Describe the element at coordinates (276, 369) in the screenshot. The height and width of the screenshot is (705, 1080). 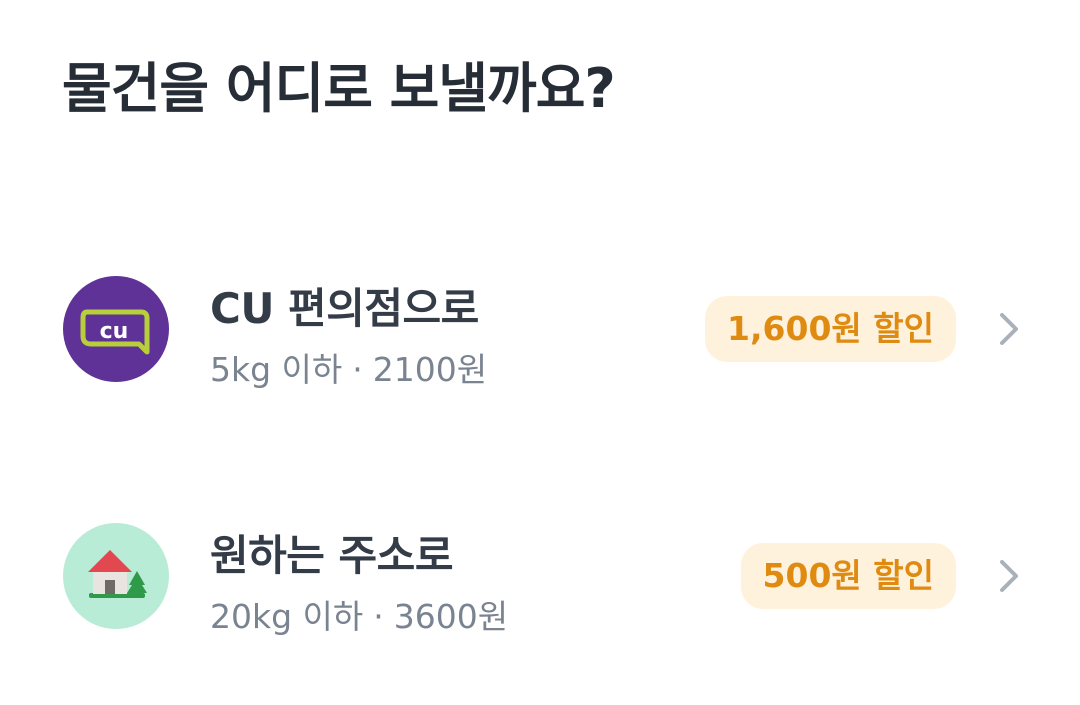
I see `weight-limit: 5kg 이하` at that location.